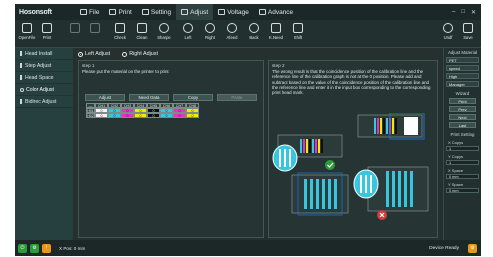  What do you see at coordinates (472, 248) in the screenshot?
I see `settings-icon: ⚙` at bounding box center [472, 248].